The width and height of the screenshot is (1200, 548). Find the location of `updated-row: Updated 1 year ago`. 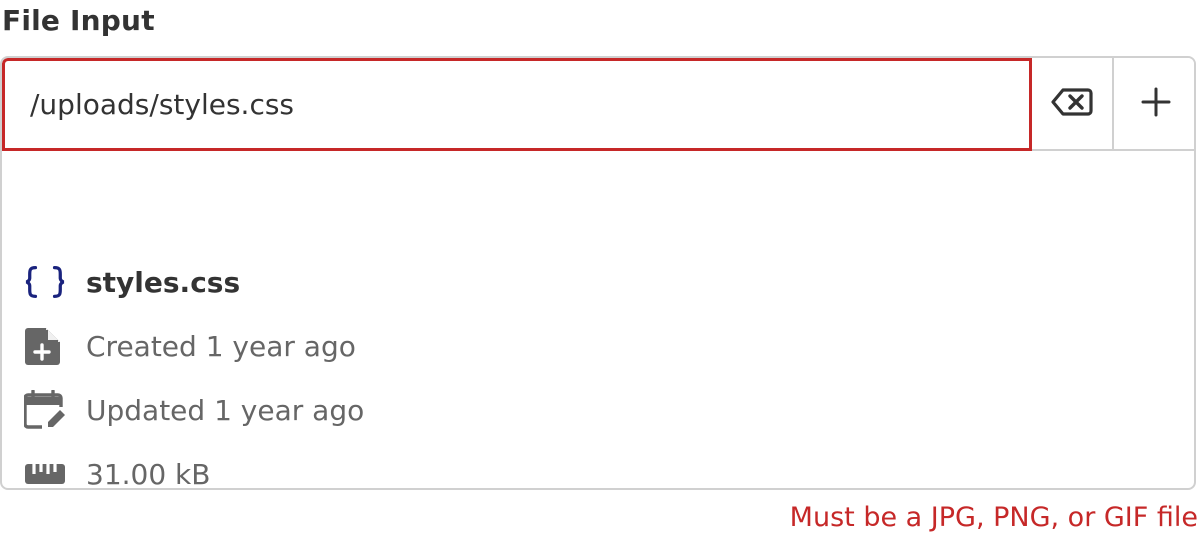

updated-row: Updated 1 year ago is located at coordinates (194, 410).